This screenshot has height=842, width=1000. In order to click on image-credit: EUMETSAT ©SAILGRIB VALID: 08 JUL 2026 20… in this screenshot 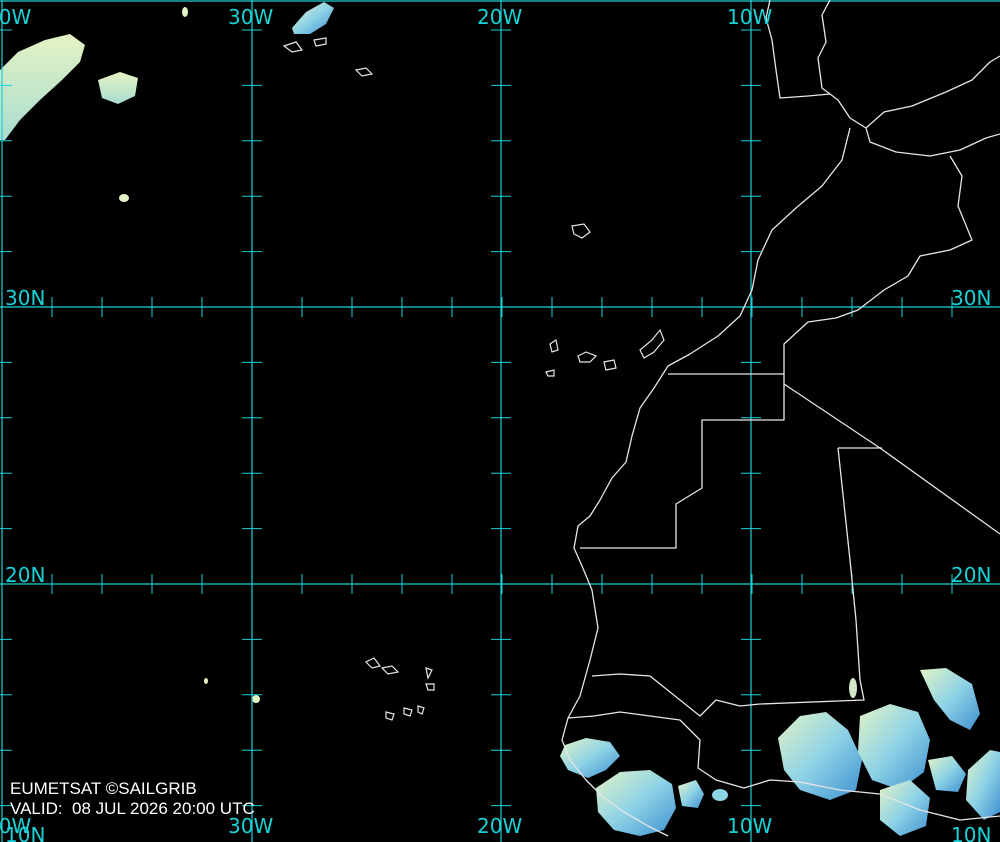, I will do `click(132, 799)`.